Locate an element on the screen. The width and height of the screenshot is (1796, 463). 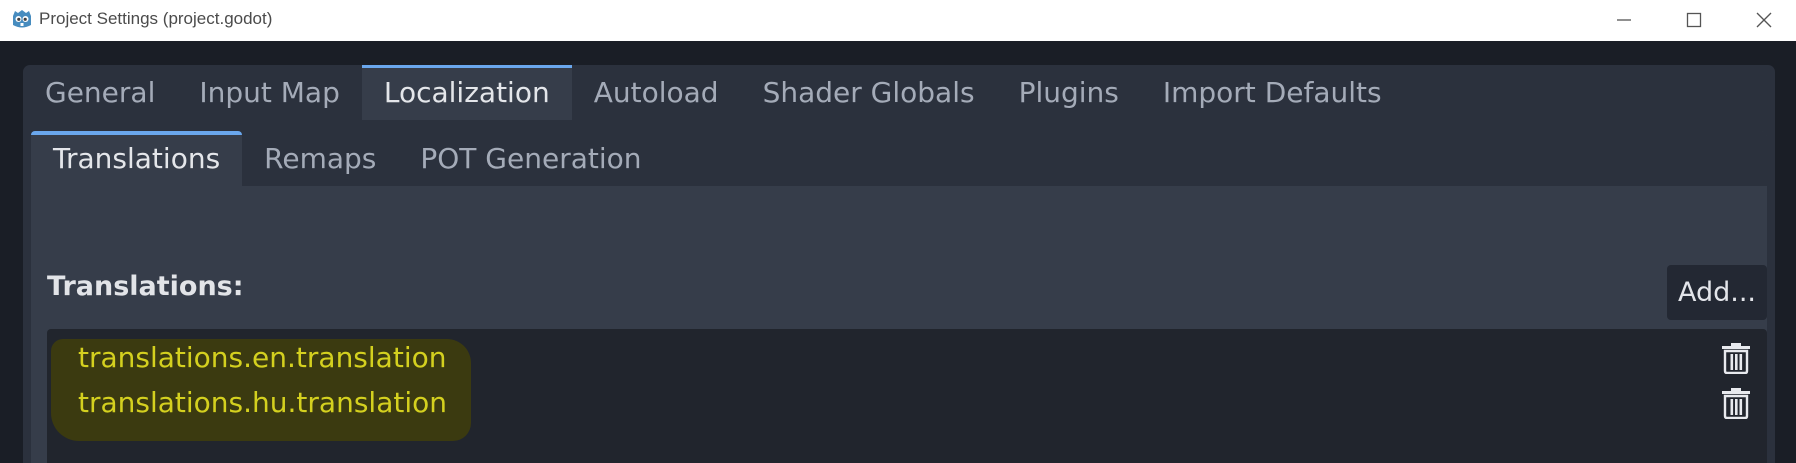
tab-shader-globals: Shader Globals is located at coordinates (869, 92).